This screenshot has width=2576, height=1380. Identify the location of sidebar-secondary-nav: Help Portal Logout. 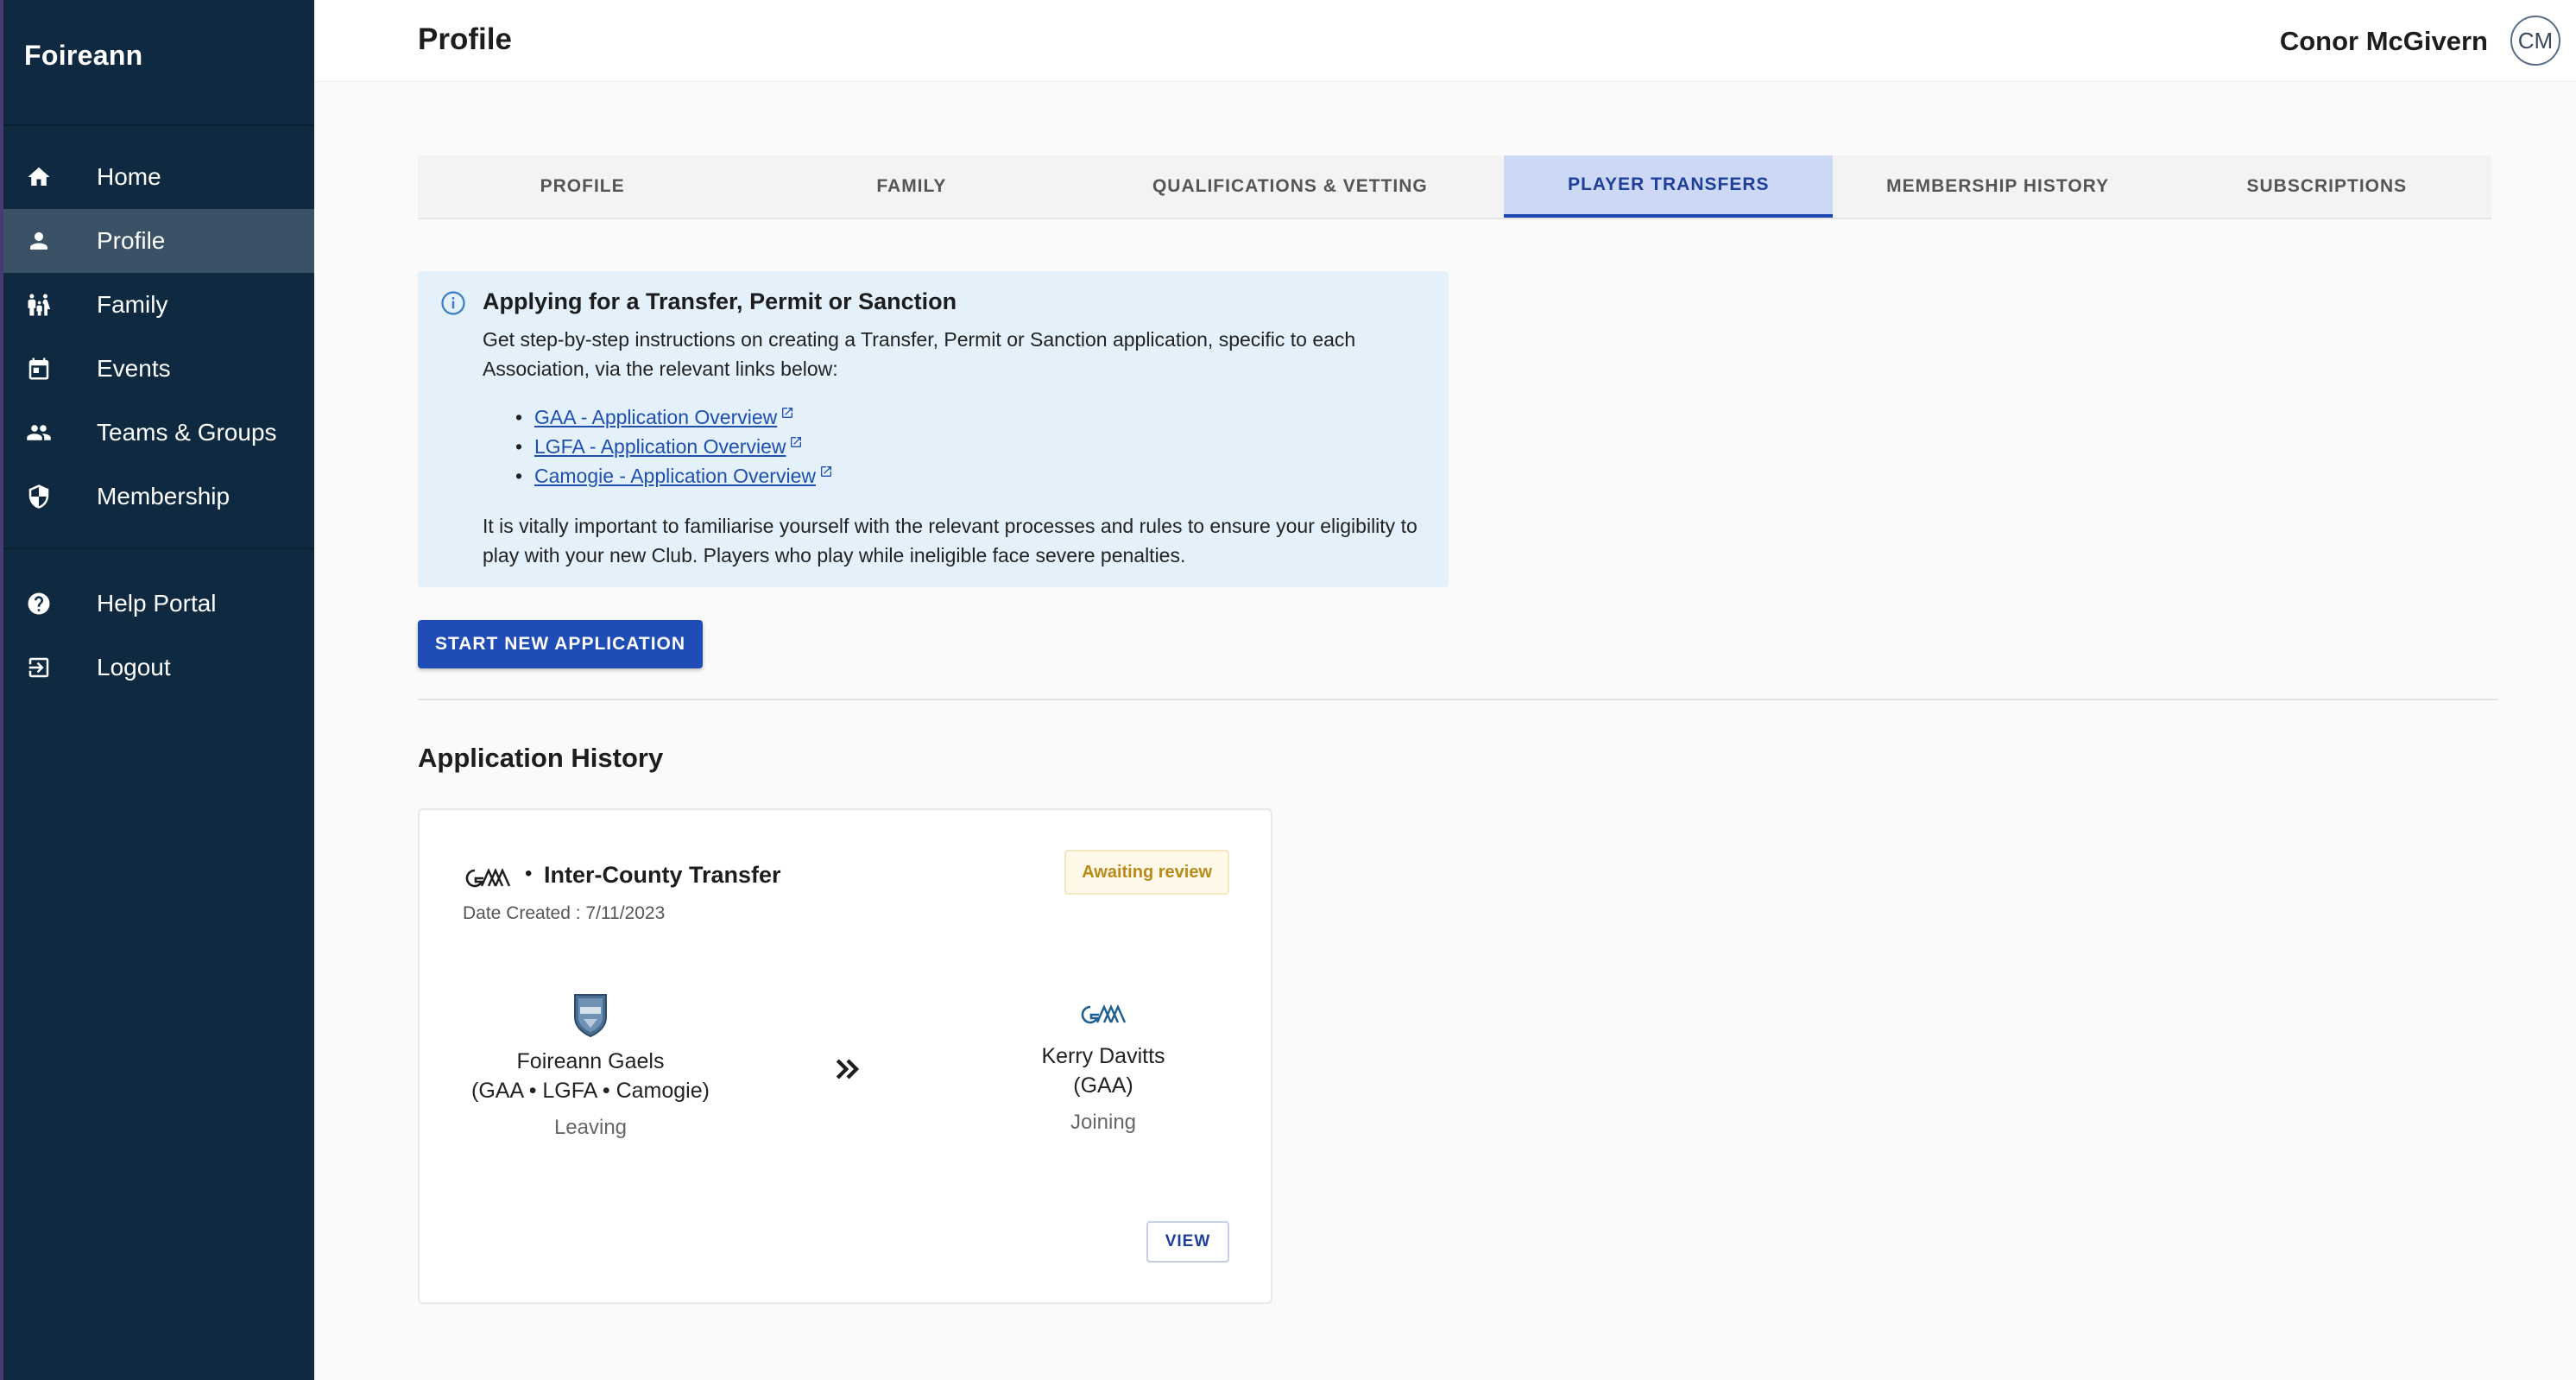
(158, 635).